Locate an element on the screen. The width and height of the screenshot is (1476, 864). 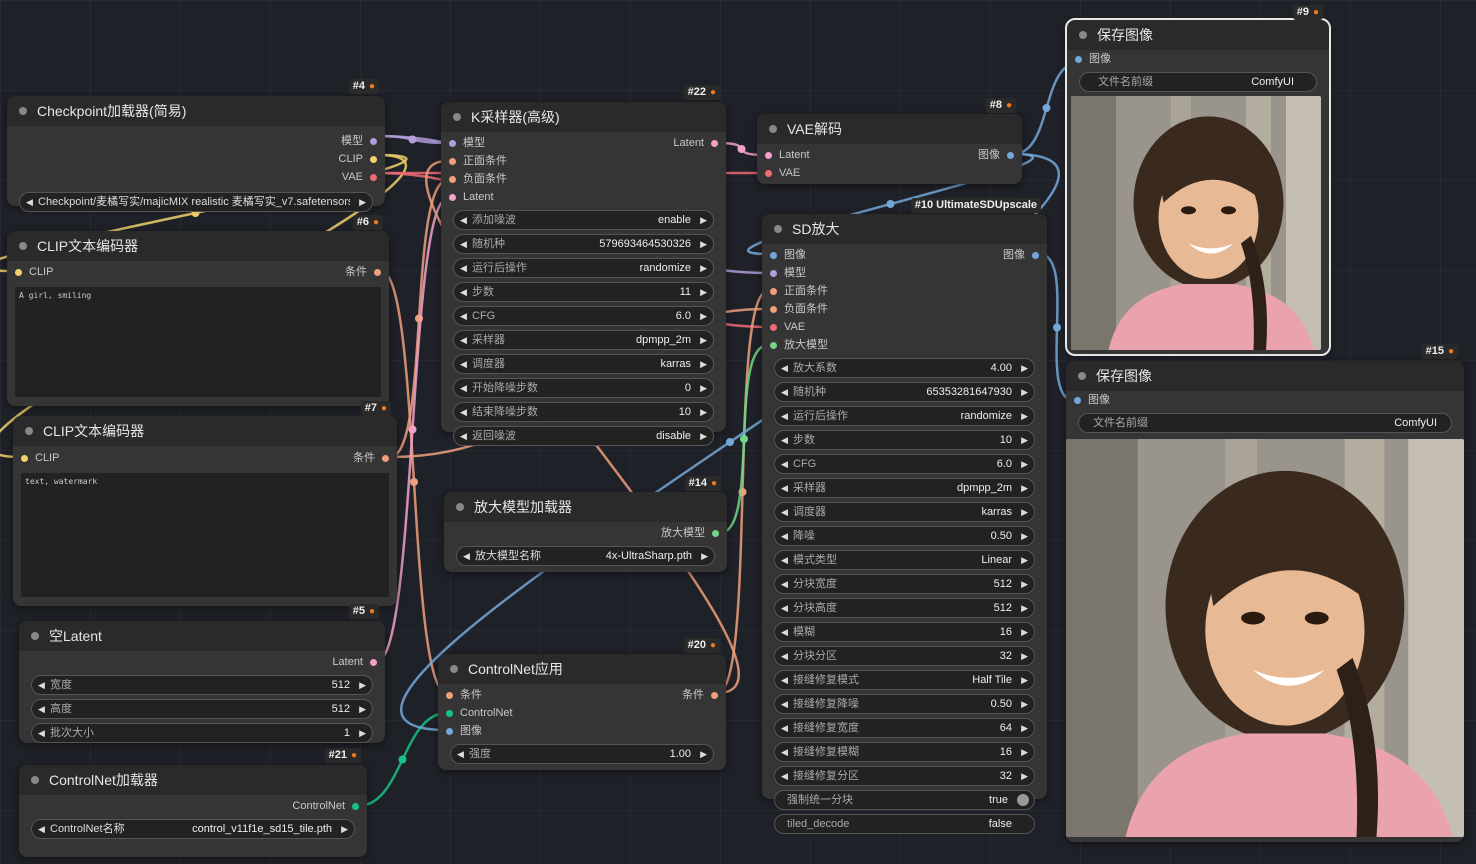
node-title-bar: K采样器(高级) is located at coordinates (583, 117).